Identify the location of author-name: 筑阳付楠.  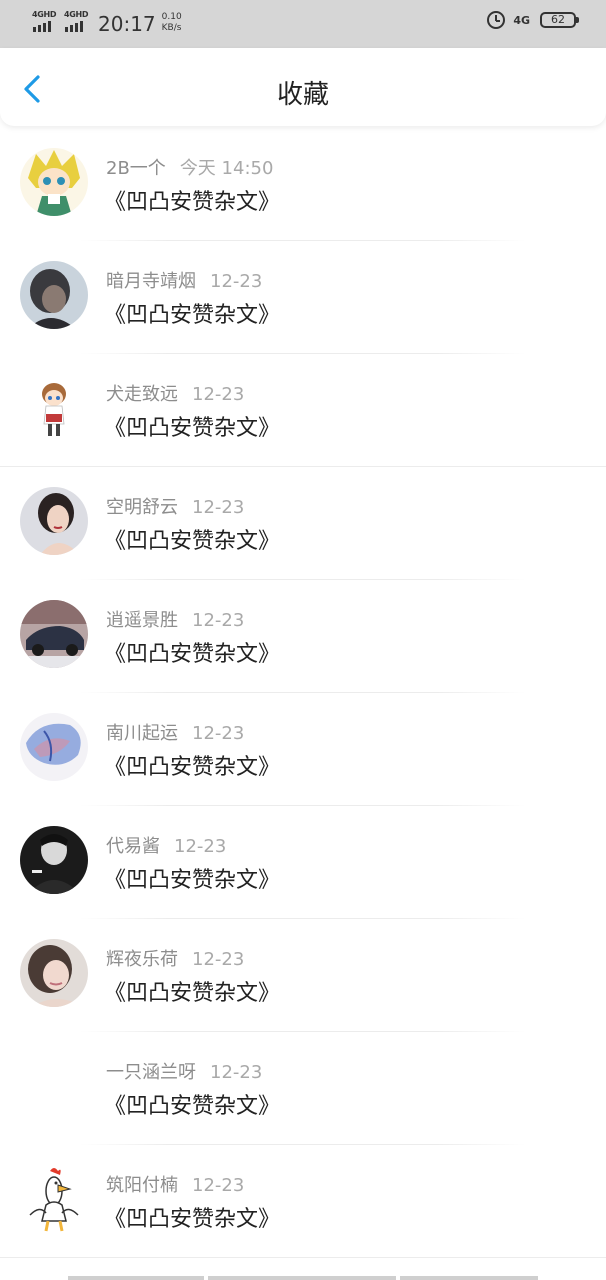
(142, 1185).